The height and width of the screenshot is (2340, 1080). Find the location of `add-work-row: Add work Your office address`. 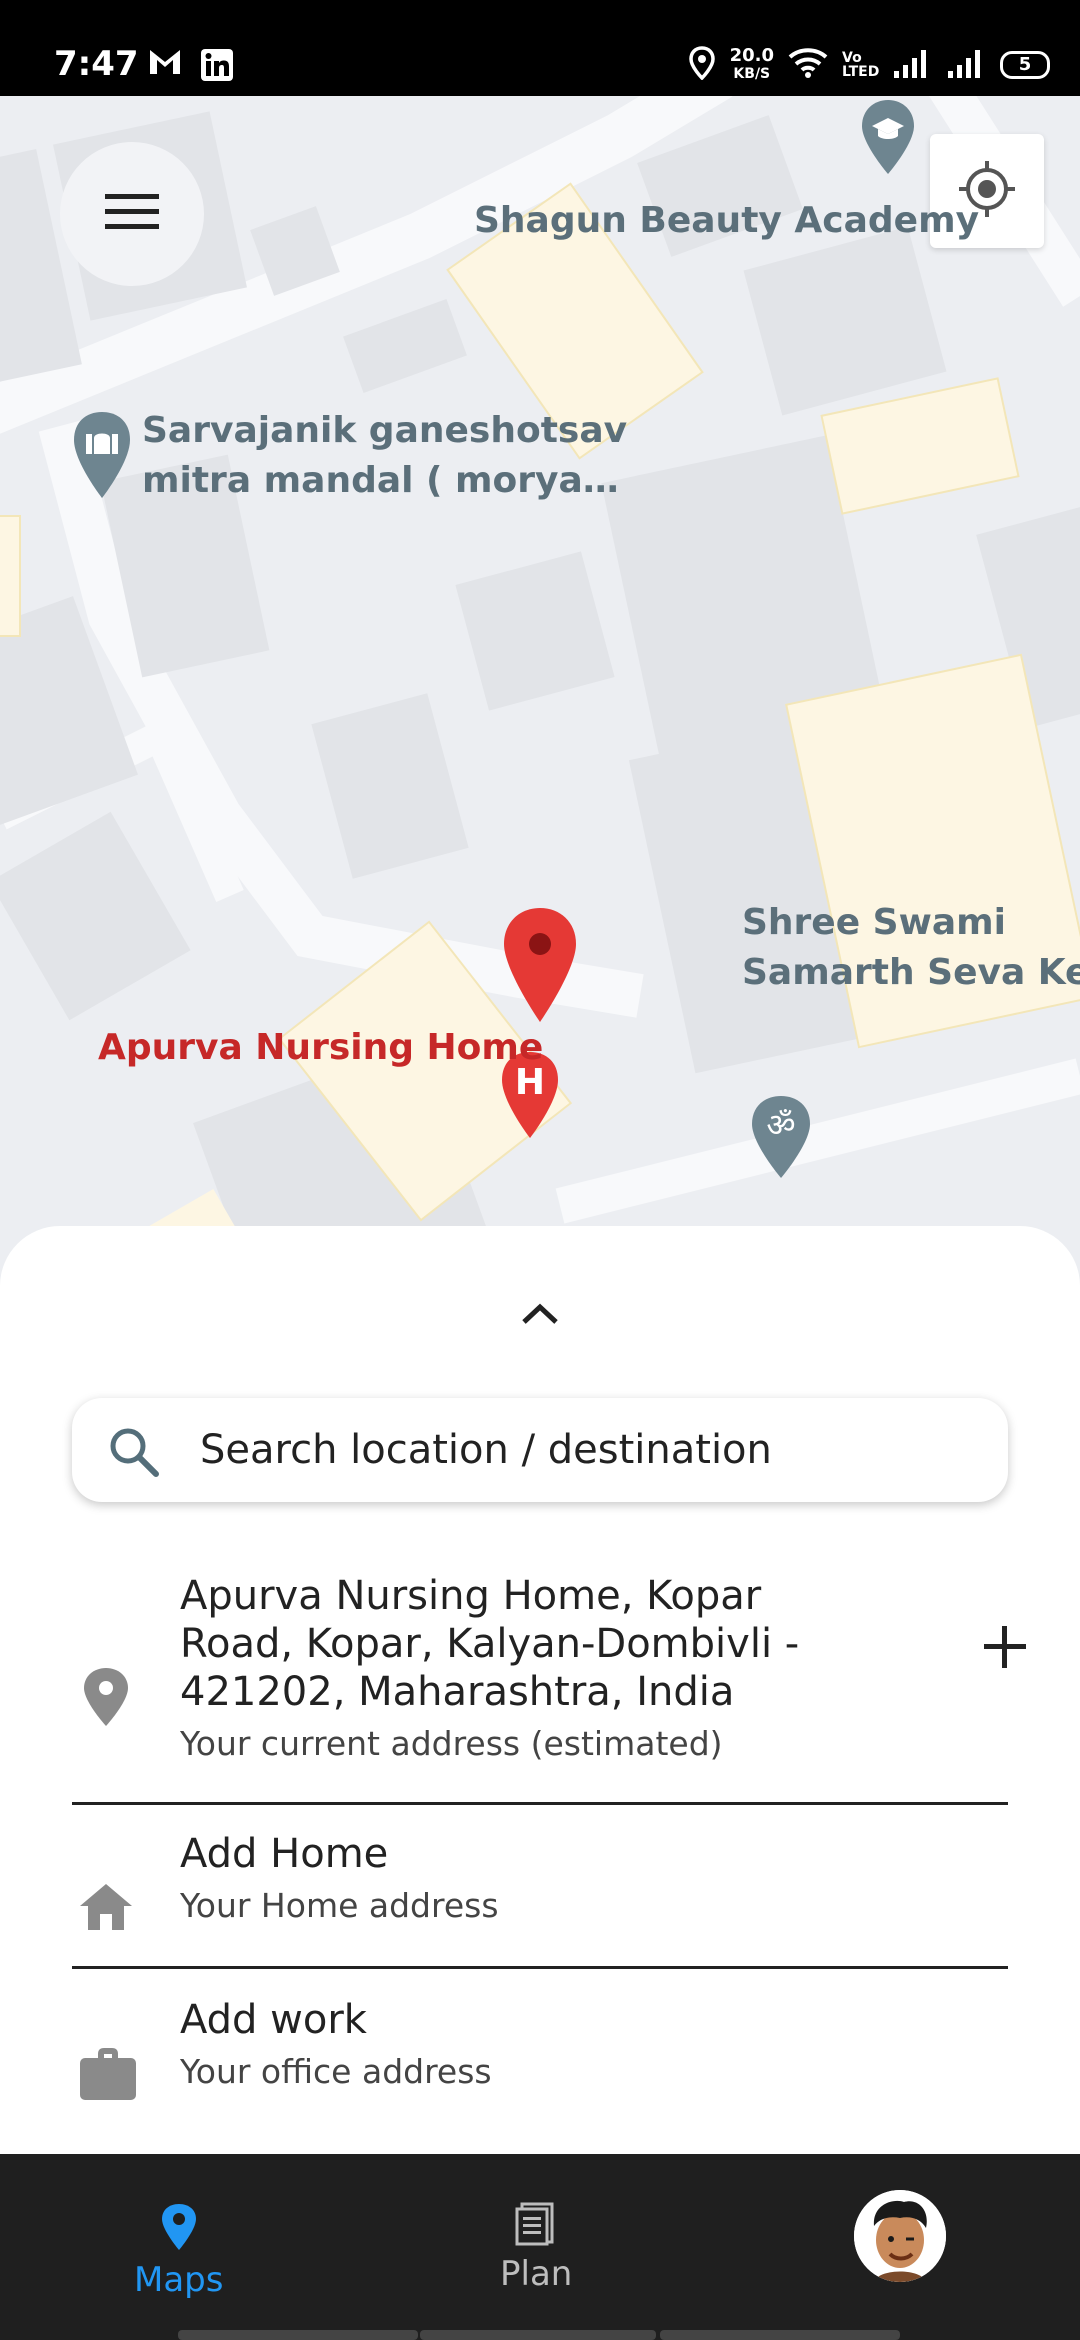

add-work-row: Add work Your office address is located at coordinates (540, 2071).